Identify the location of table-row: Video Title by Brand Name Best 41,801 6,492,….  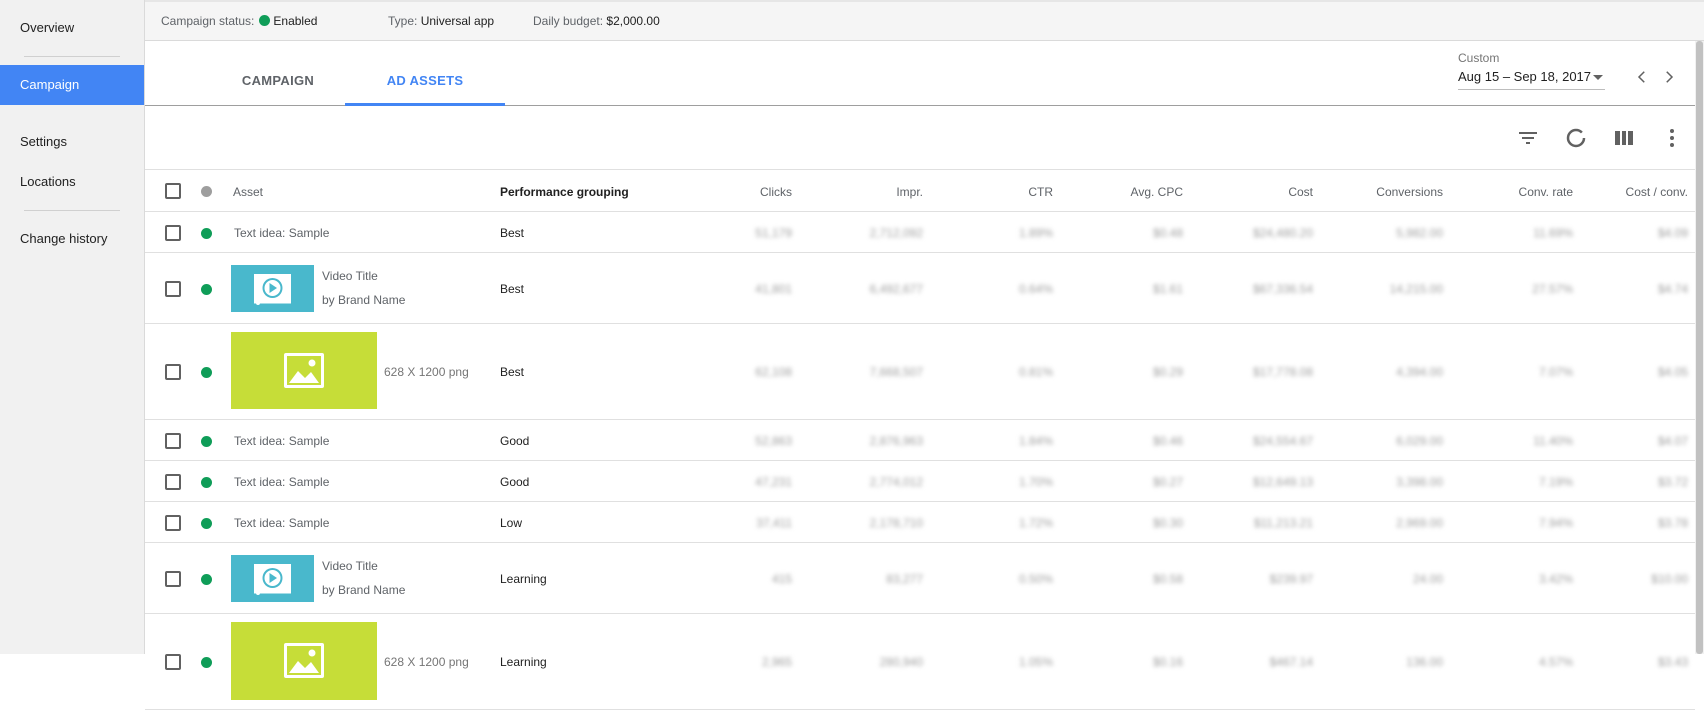
(920, 288).